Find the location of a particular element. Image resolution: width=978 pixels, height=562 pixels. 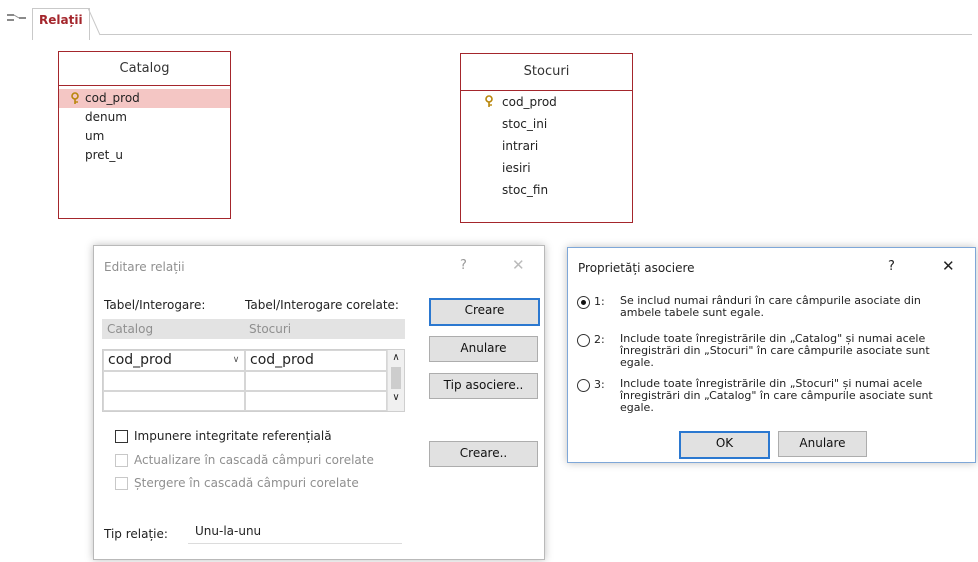

catalog-table-title: Catalog is located at coordinates (144, 69).